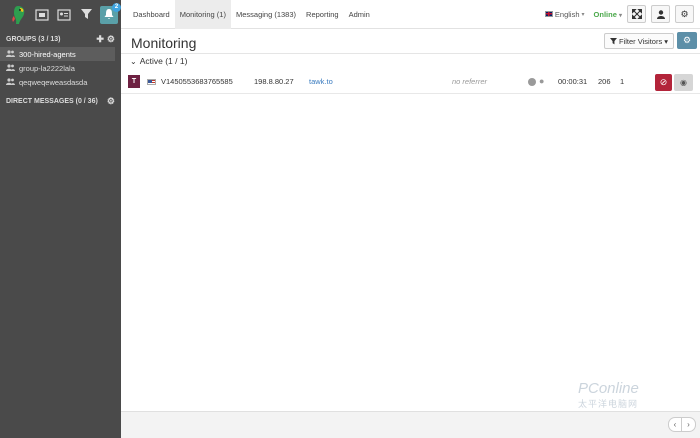 The height and width of the screenshot is (438, 700). What do you see at coordinates (163, 61) in the screenshot?
I see `active-section-label: Active (1 / 1)` at bounding box center [163, 61].